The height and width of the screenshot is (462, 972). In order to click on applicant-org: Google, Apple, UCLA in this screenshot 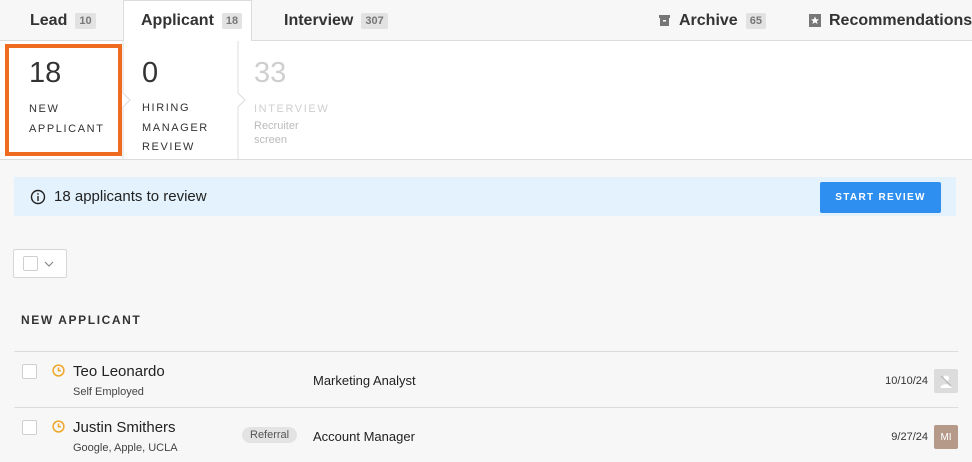, I will do `click(125, 448)`.